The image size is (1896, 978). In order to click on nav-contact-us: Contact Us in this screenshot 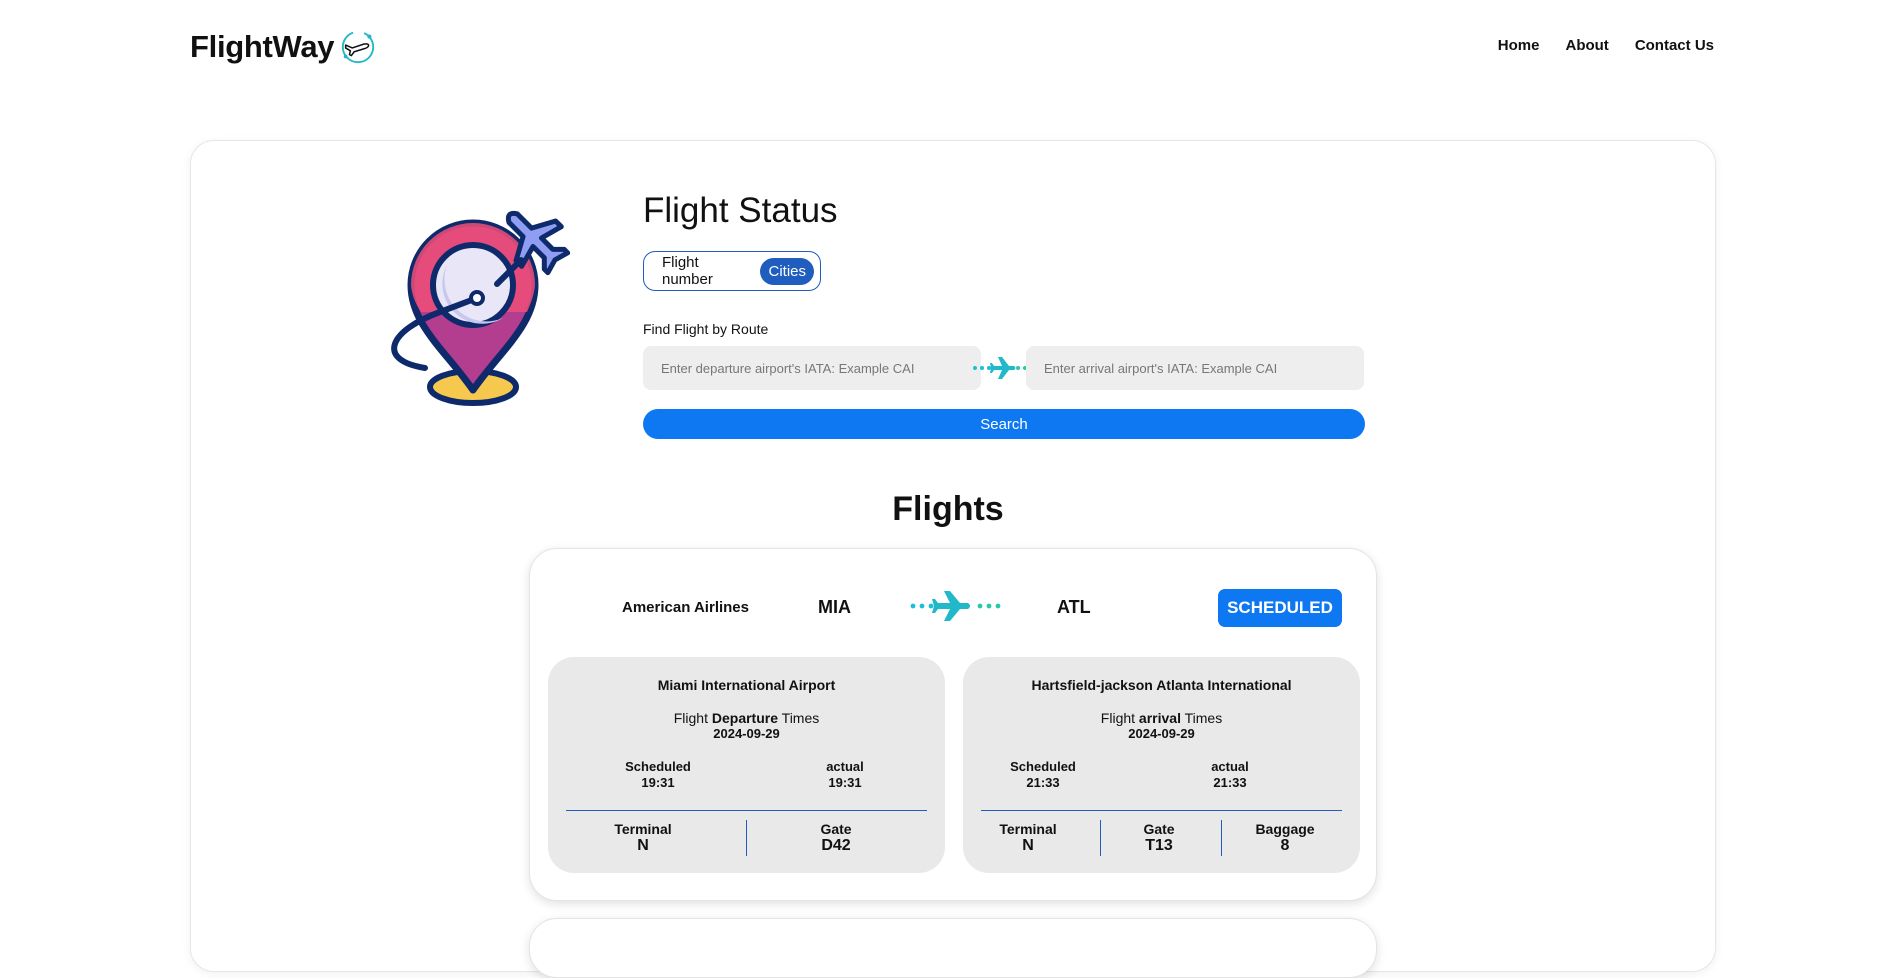, I will do `click(1674, 45)`.